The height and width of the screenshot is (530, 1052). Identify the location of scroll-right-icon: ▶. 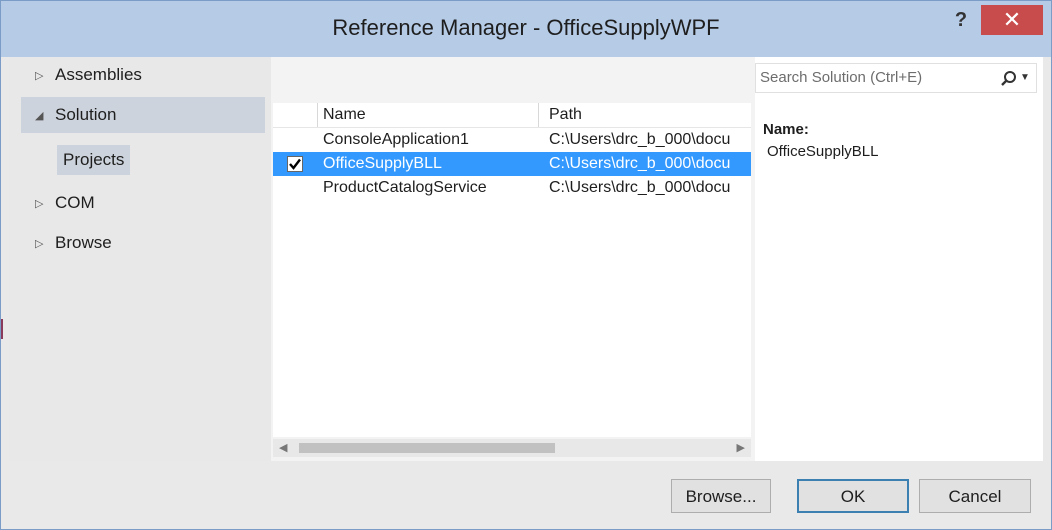
(738, 448).